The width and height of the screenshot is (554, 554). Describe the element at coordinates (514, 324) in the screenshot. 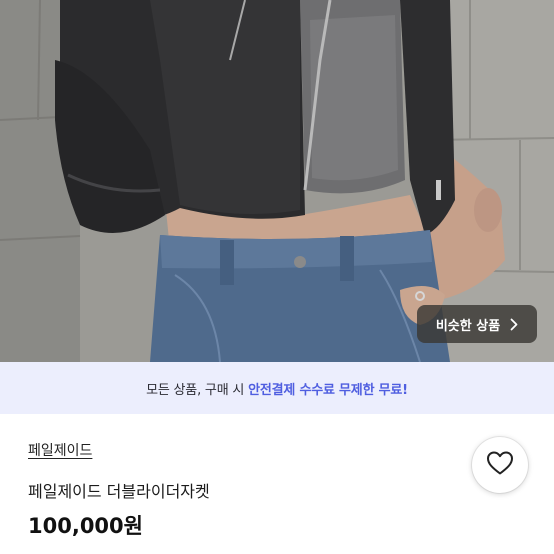

I see `chevron-right-icon` at that location.